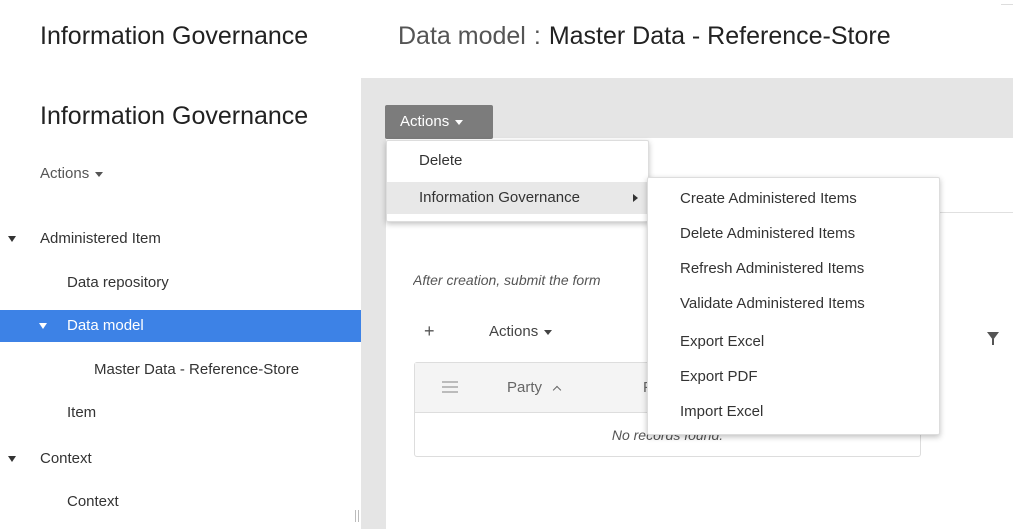 This screenshot has width=1013, height=529. What do you see at coordinates (499, 197) in the screenshot?
I see `menu-item-label: Information Governance` at bounding box center [499, 197].